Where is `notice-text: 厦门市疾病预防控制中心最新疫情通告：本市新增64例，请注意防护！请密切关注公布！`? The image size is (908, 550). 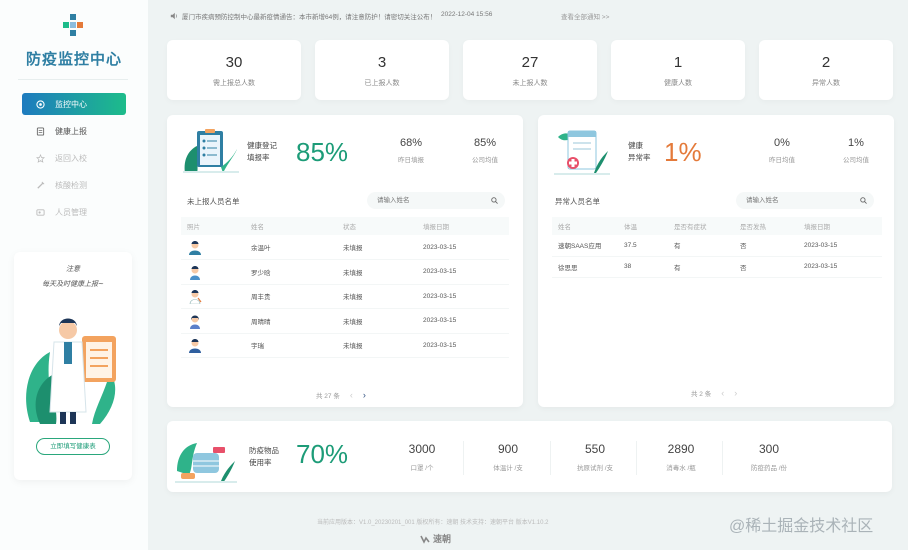
notice-text: 厦门市疾病预防控制中心最新疫情通告：本市新增64例，请注意防护！请密切关注公布！ is located at coordinates (309, 16).